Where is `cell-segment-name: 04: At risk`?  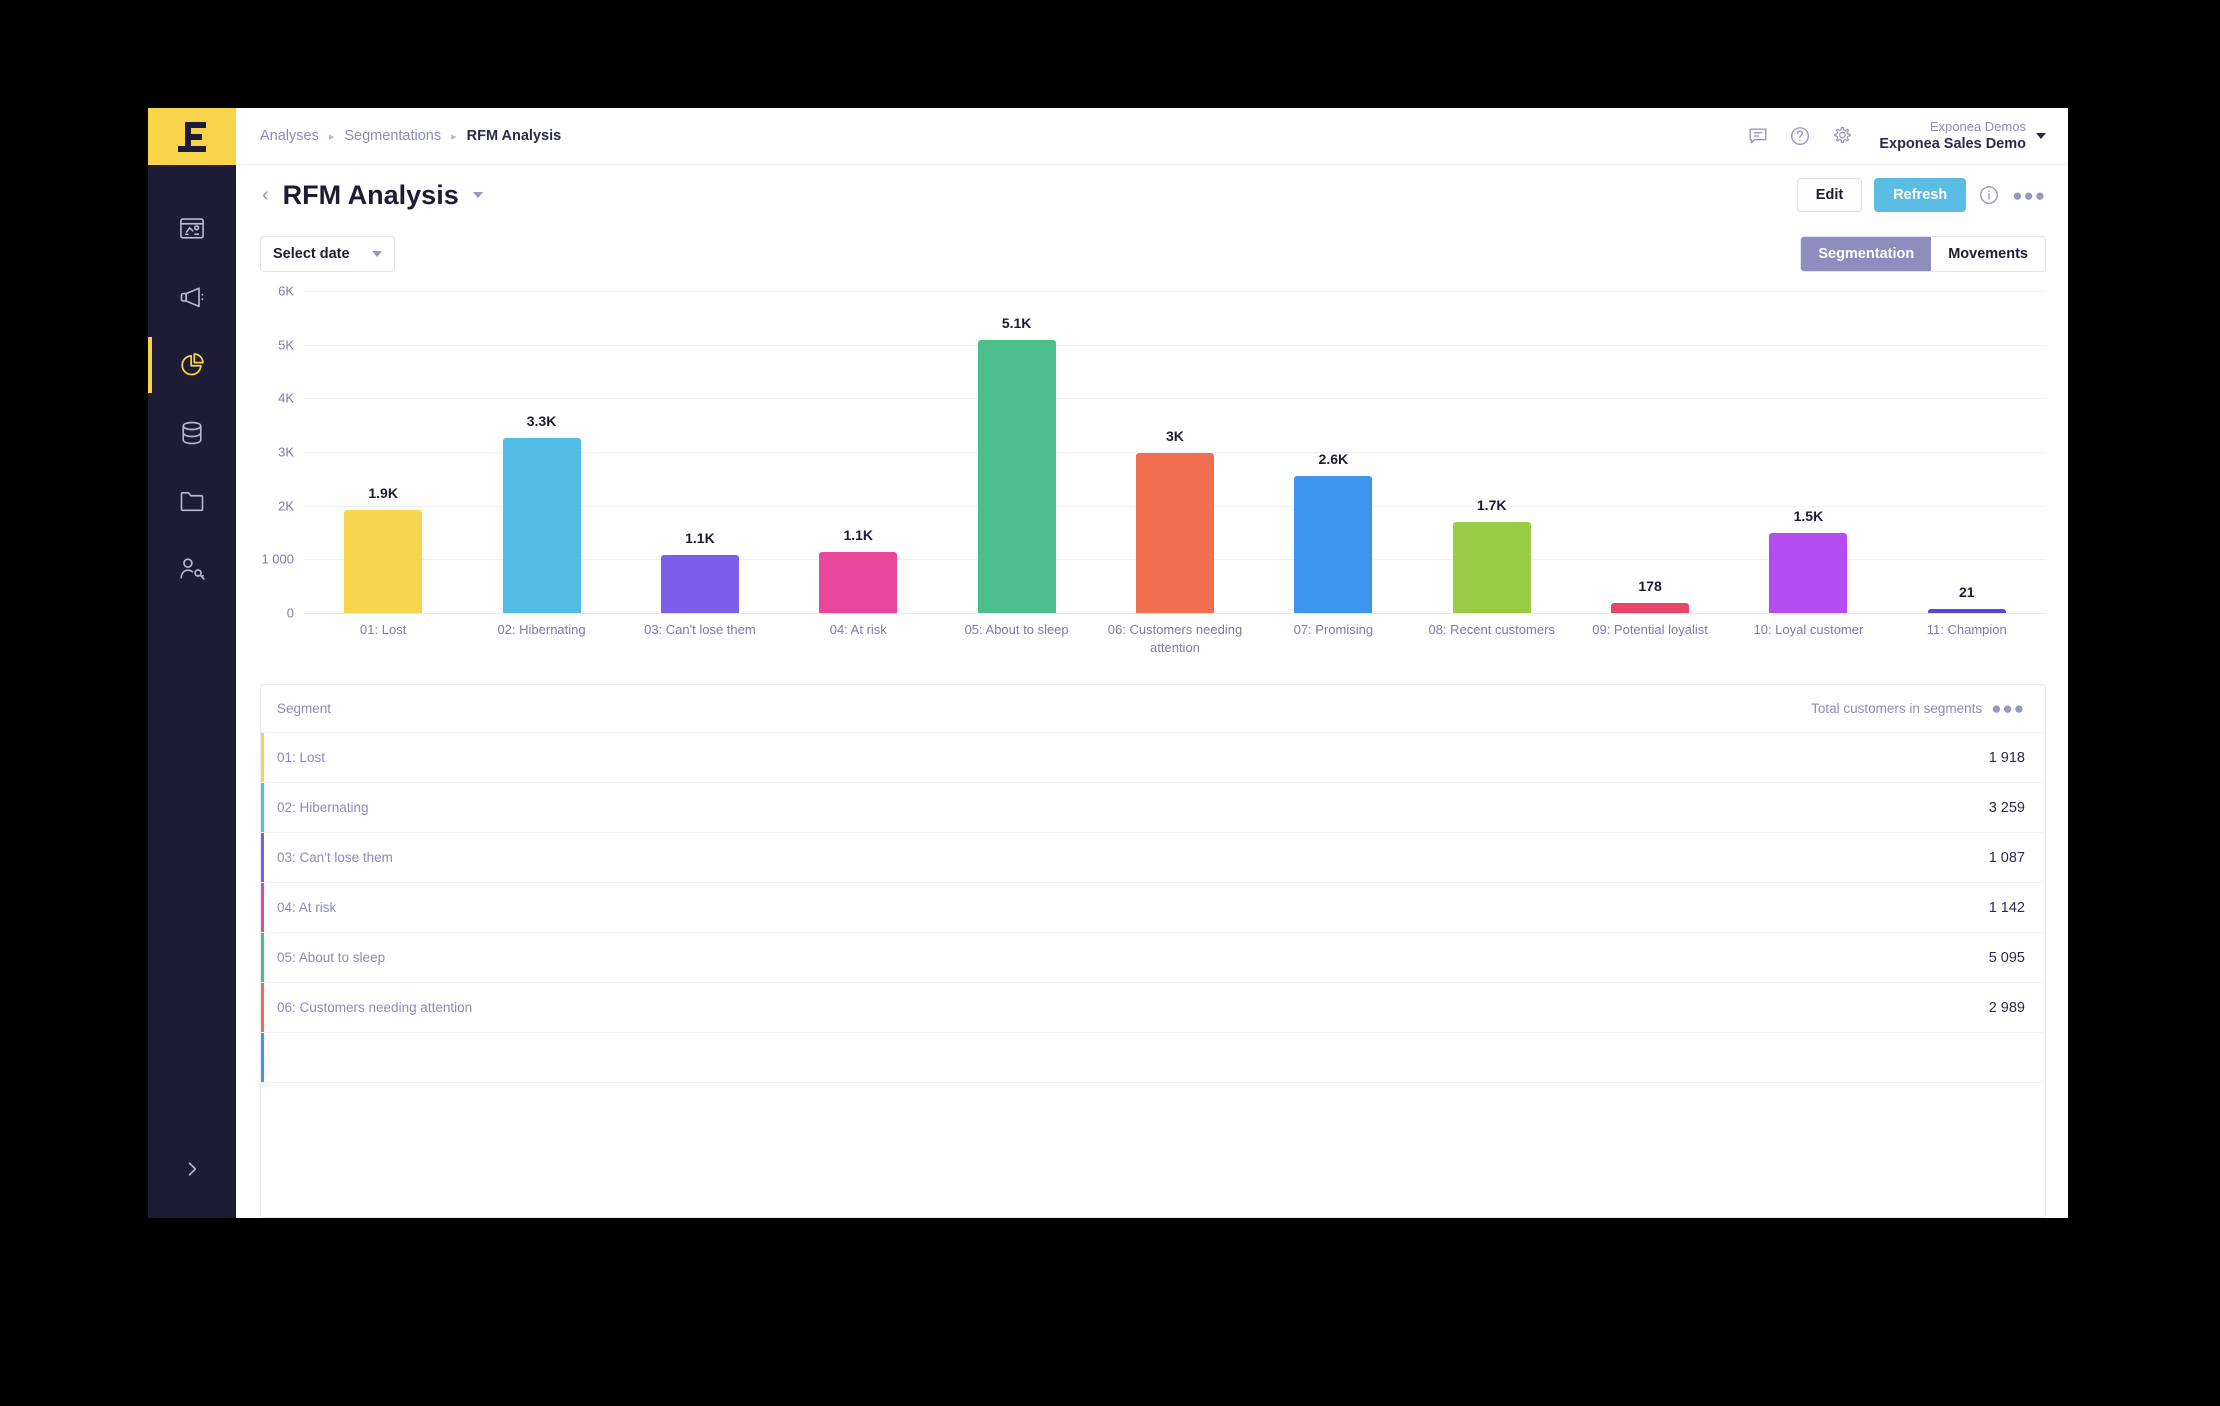 cell-segment-name: 04: At risk is located at coordinates (307, 908).